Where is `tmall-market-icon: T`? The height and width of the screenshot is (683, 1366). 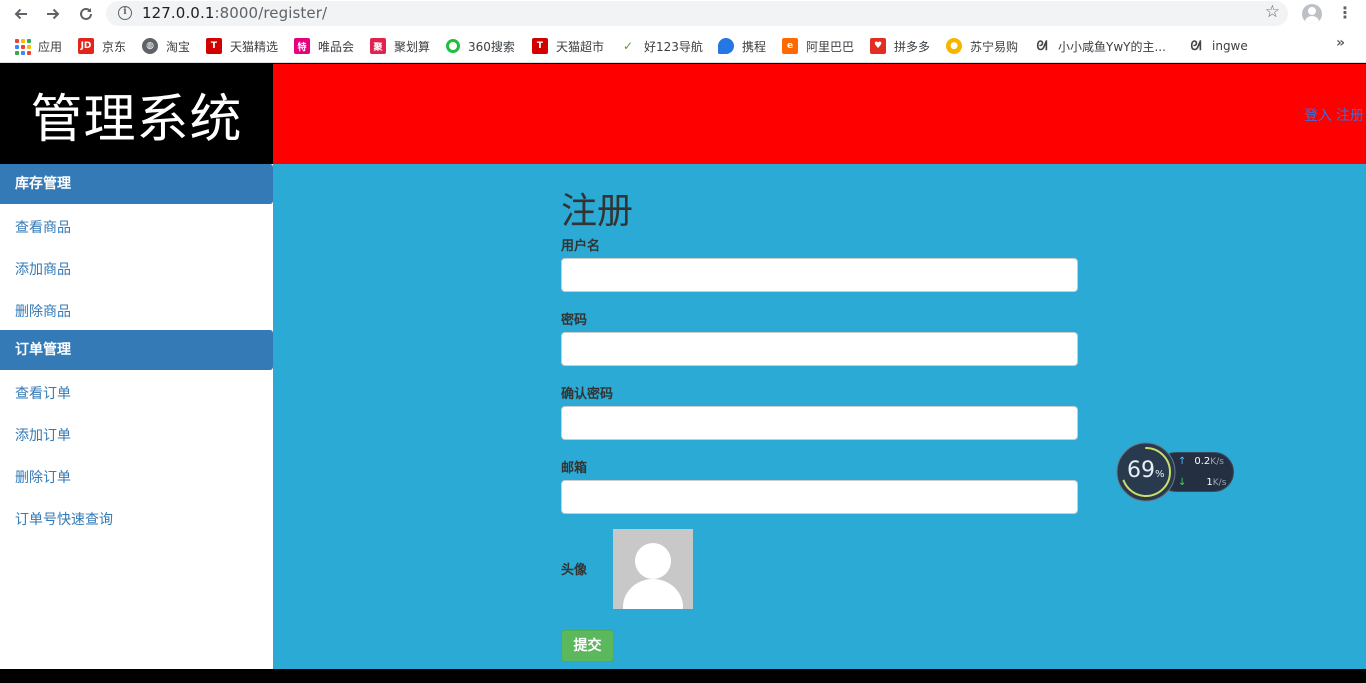 tmall-market-icon: T is located at coordinates (540, 46).